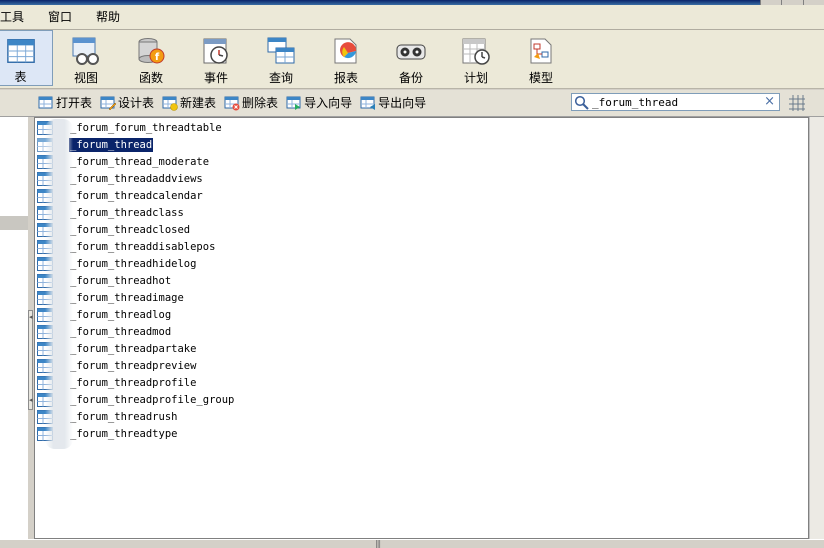  What do you see at coordinates (216, 58) in the screenshot?
I see `toolbar-event-button: 事件` at bounding box center [216, 58].